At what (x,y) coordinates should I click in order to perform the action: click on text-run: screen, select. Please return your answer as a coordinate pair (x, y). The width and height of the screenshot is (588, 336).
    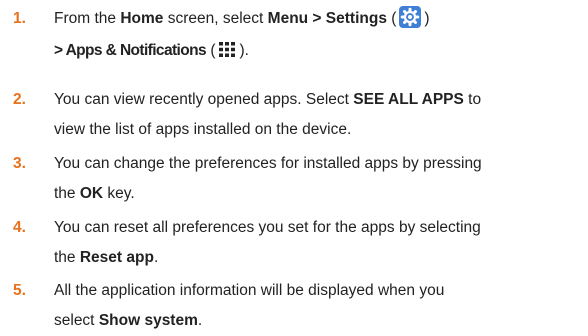
    Looking at the image, I should click on (215, 18).